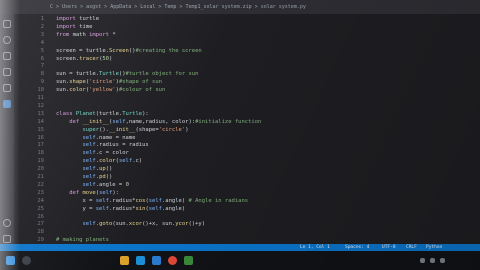 The width and height of the screenshot is (480, 270). Describe the element at coordinates (168, 50) in the screenshot. I see `code-token: #creating the screen` at that location.